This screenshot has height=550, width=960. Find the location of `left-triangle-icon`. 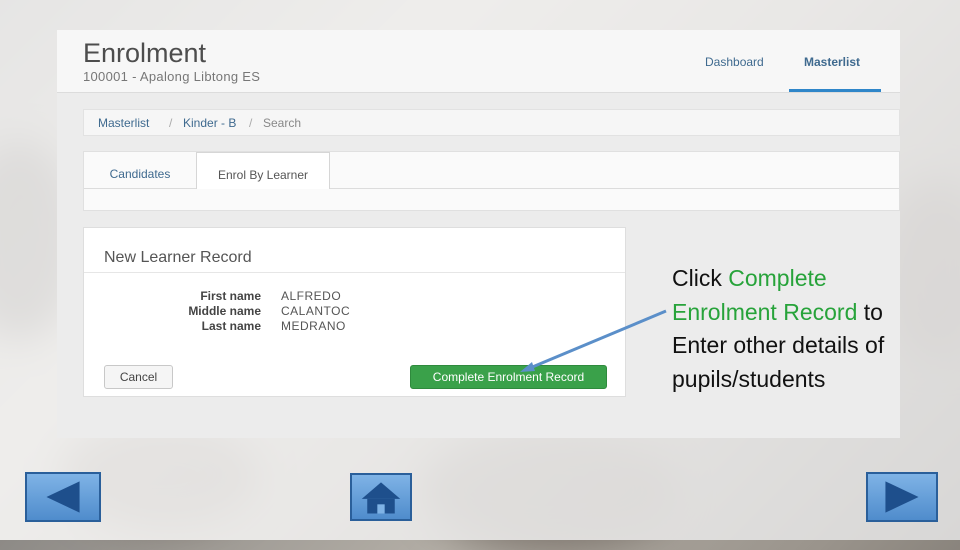

left-triangle-icon is located at coordinates (63, 497).